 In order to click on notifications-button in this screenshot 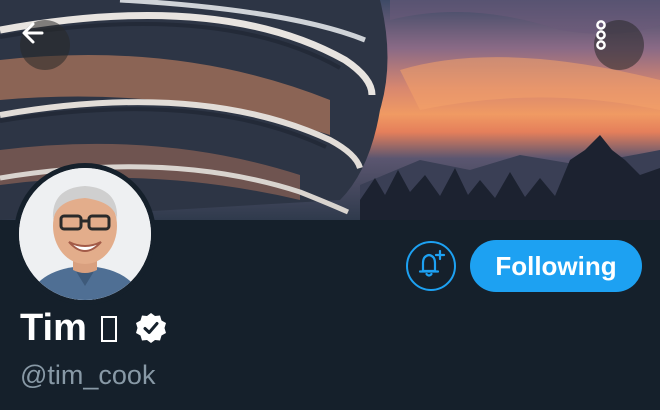, I will do `click(431, 266)`.